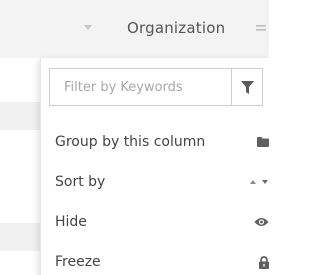  I want to click on menu-item-sort-by: Sort by, so click(155, 182).